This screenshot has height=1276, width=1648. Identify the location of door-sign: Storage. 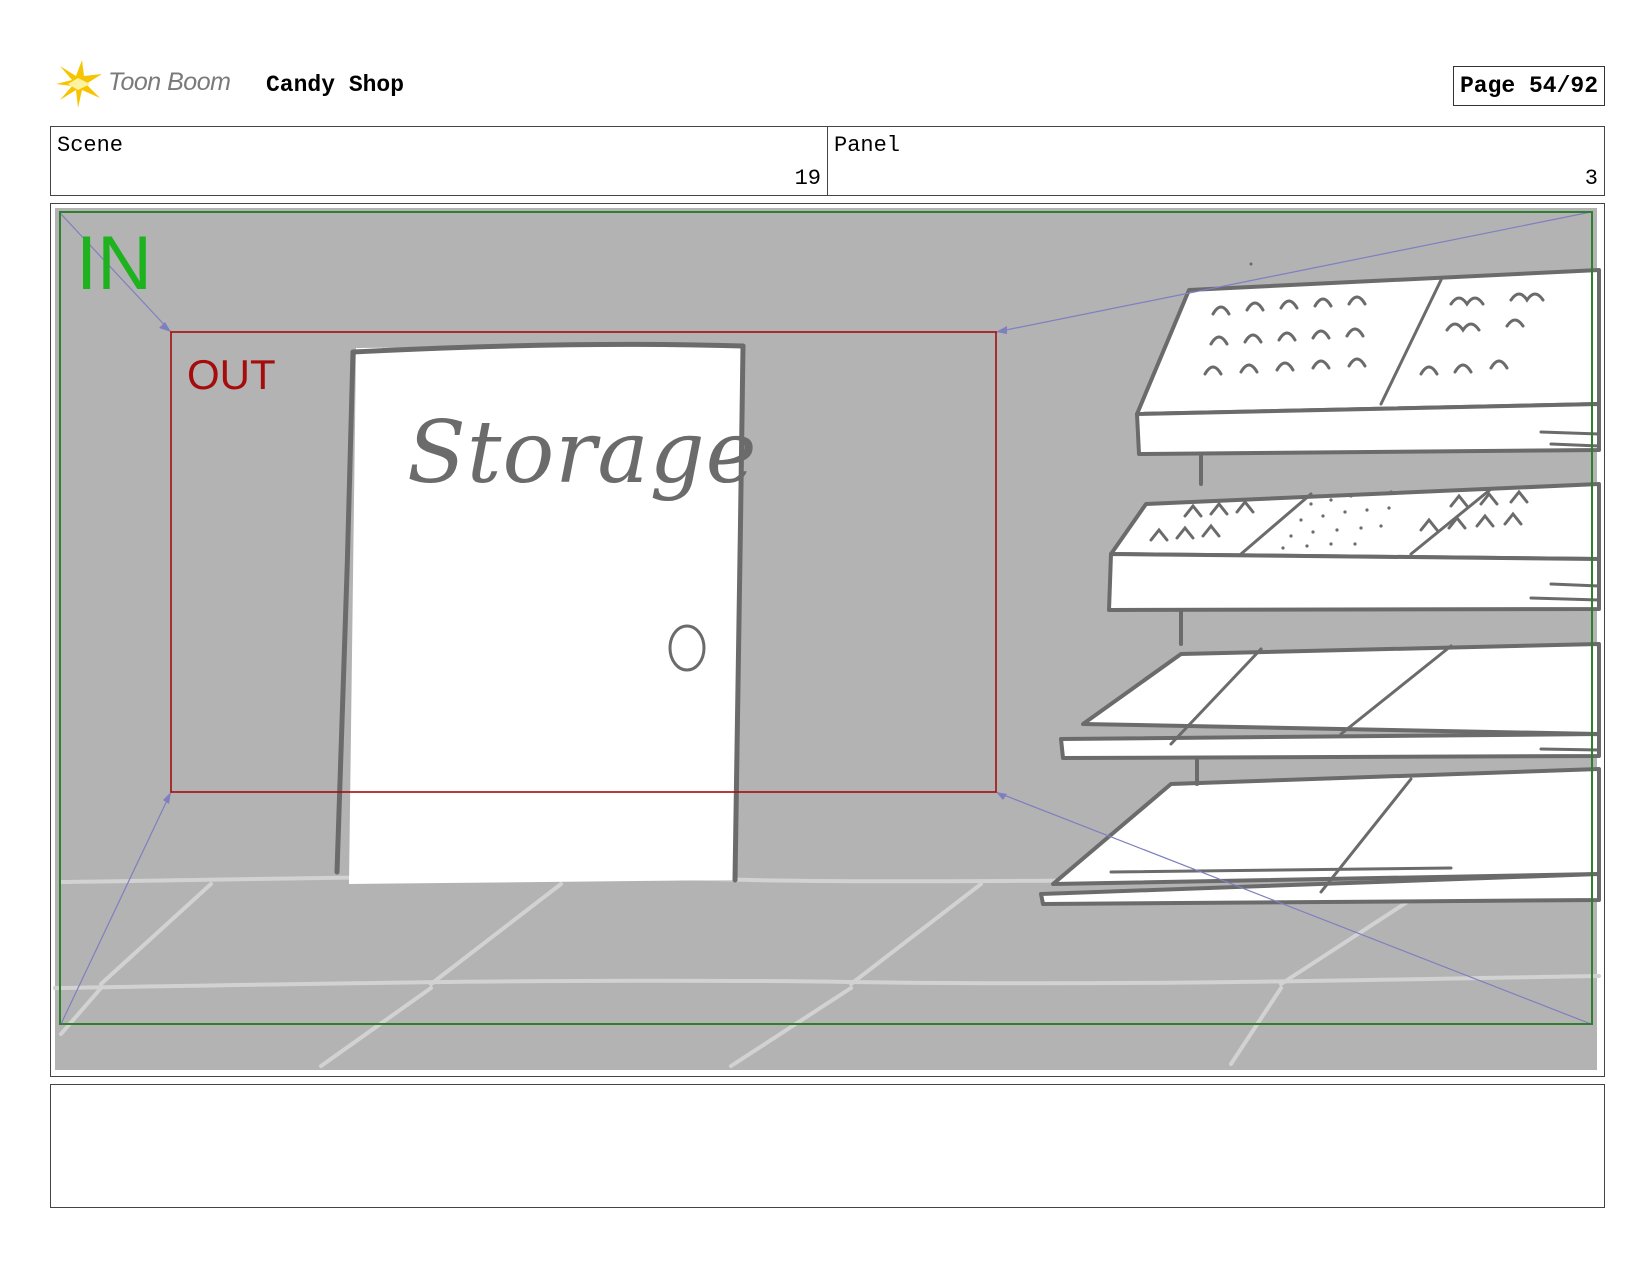
(582, 453).